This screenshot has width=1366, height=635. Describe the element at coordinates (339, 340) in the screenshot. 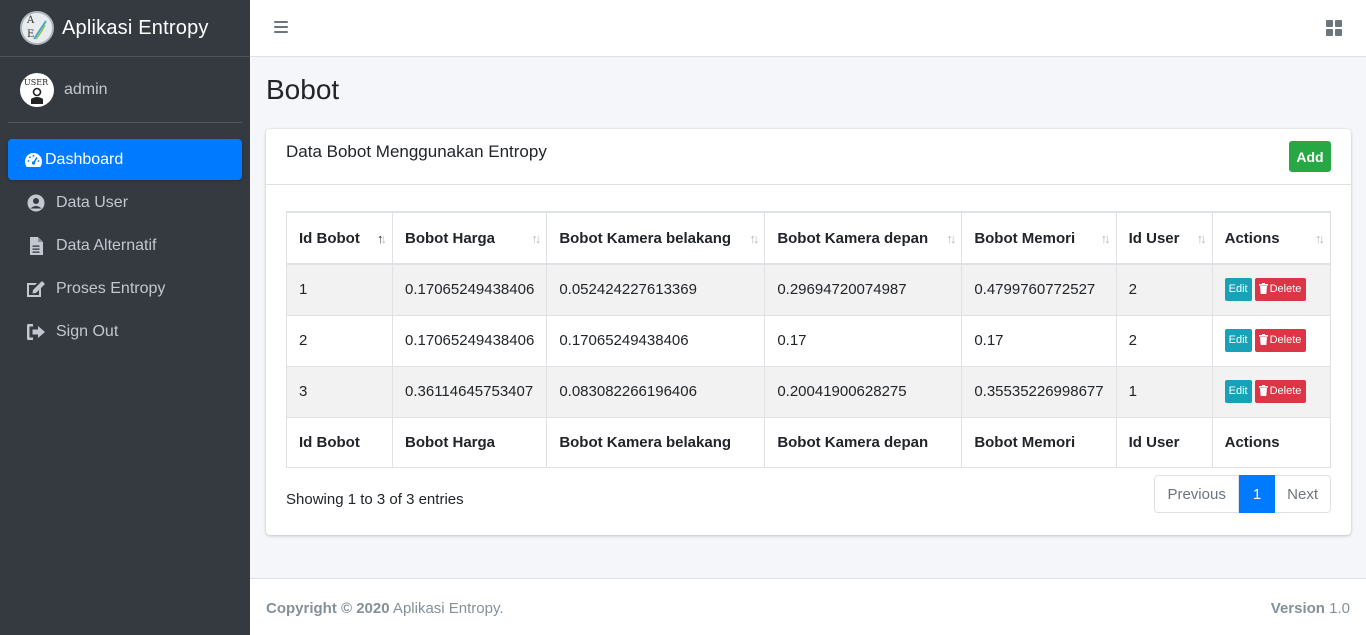

I see `cell-id-bobot: 2` at that location.